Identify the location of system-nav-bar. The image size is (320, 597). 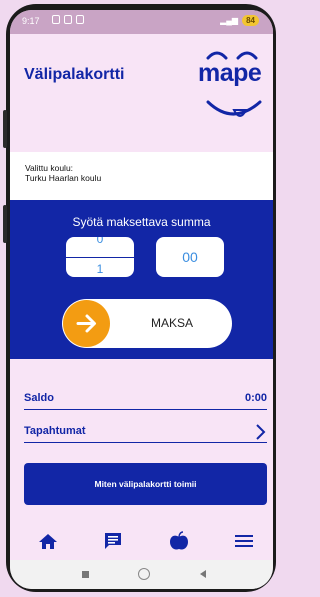
(141, 574).